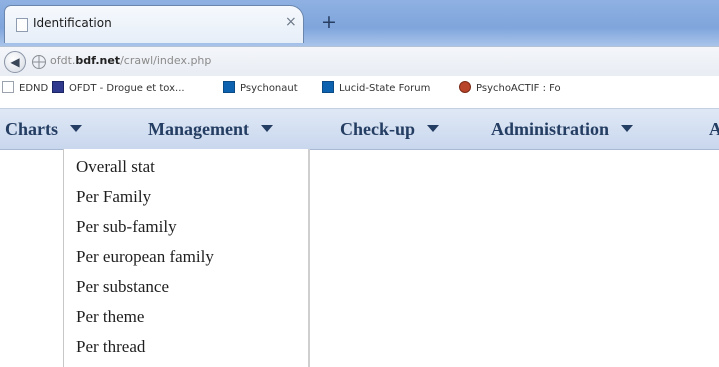 The width and height of the screenshot is (719, 367). Describe the element at coordinates (22, 25) in the screenshot. I see `page-favicon-icon` at that location.